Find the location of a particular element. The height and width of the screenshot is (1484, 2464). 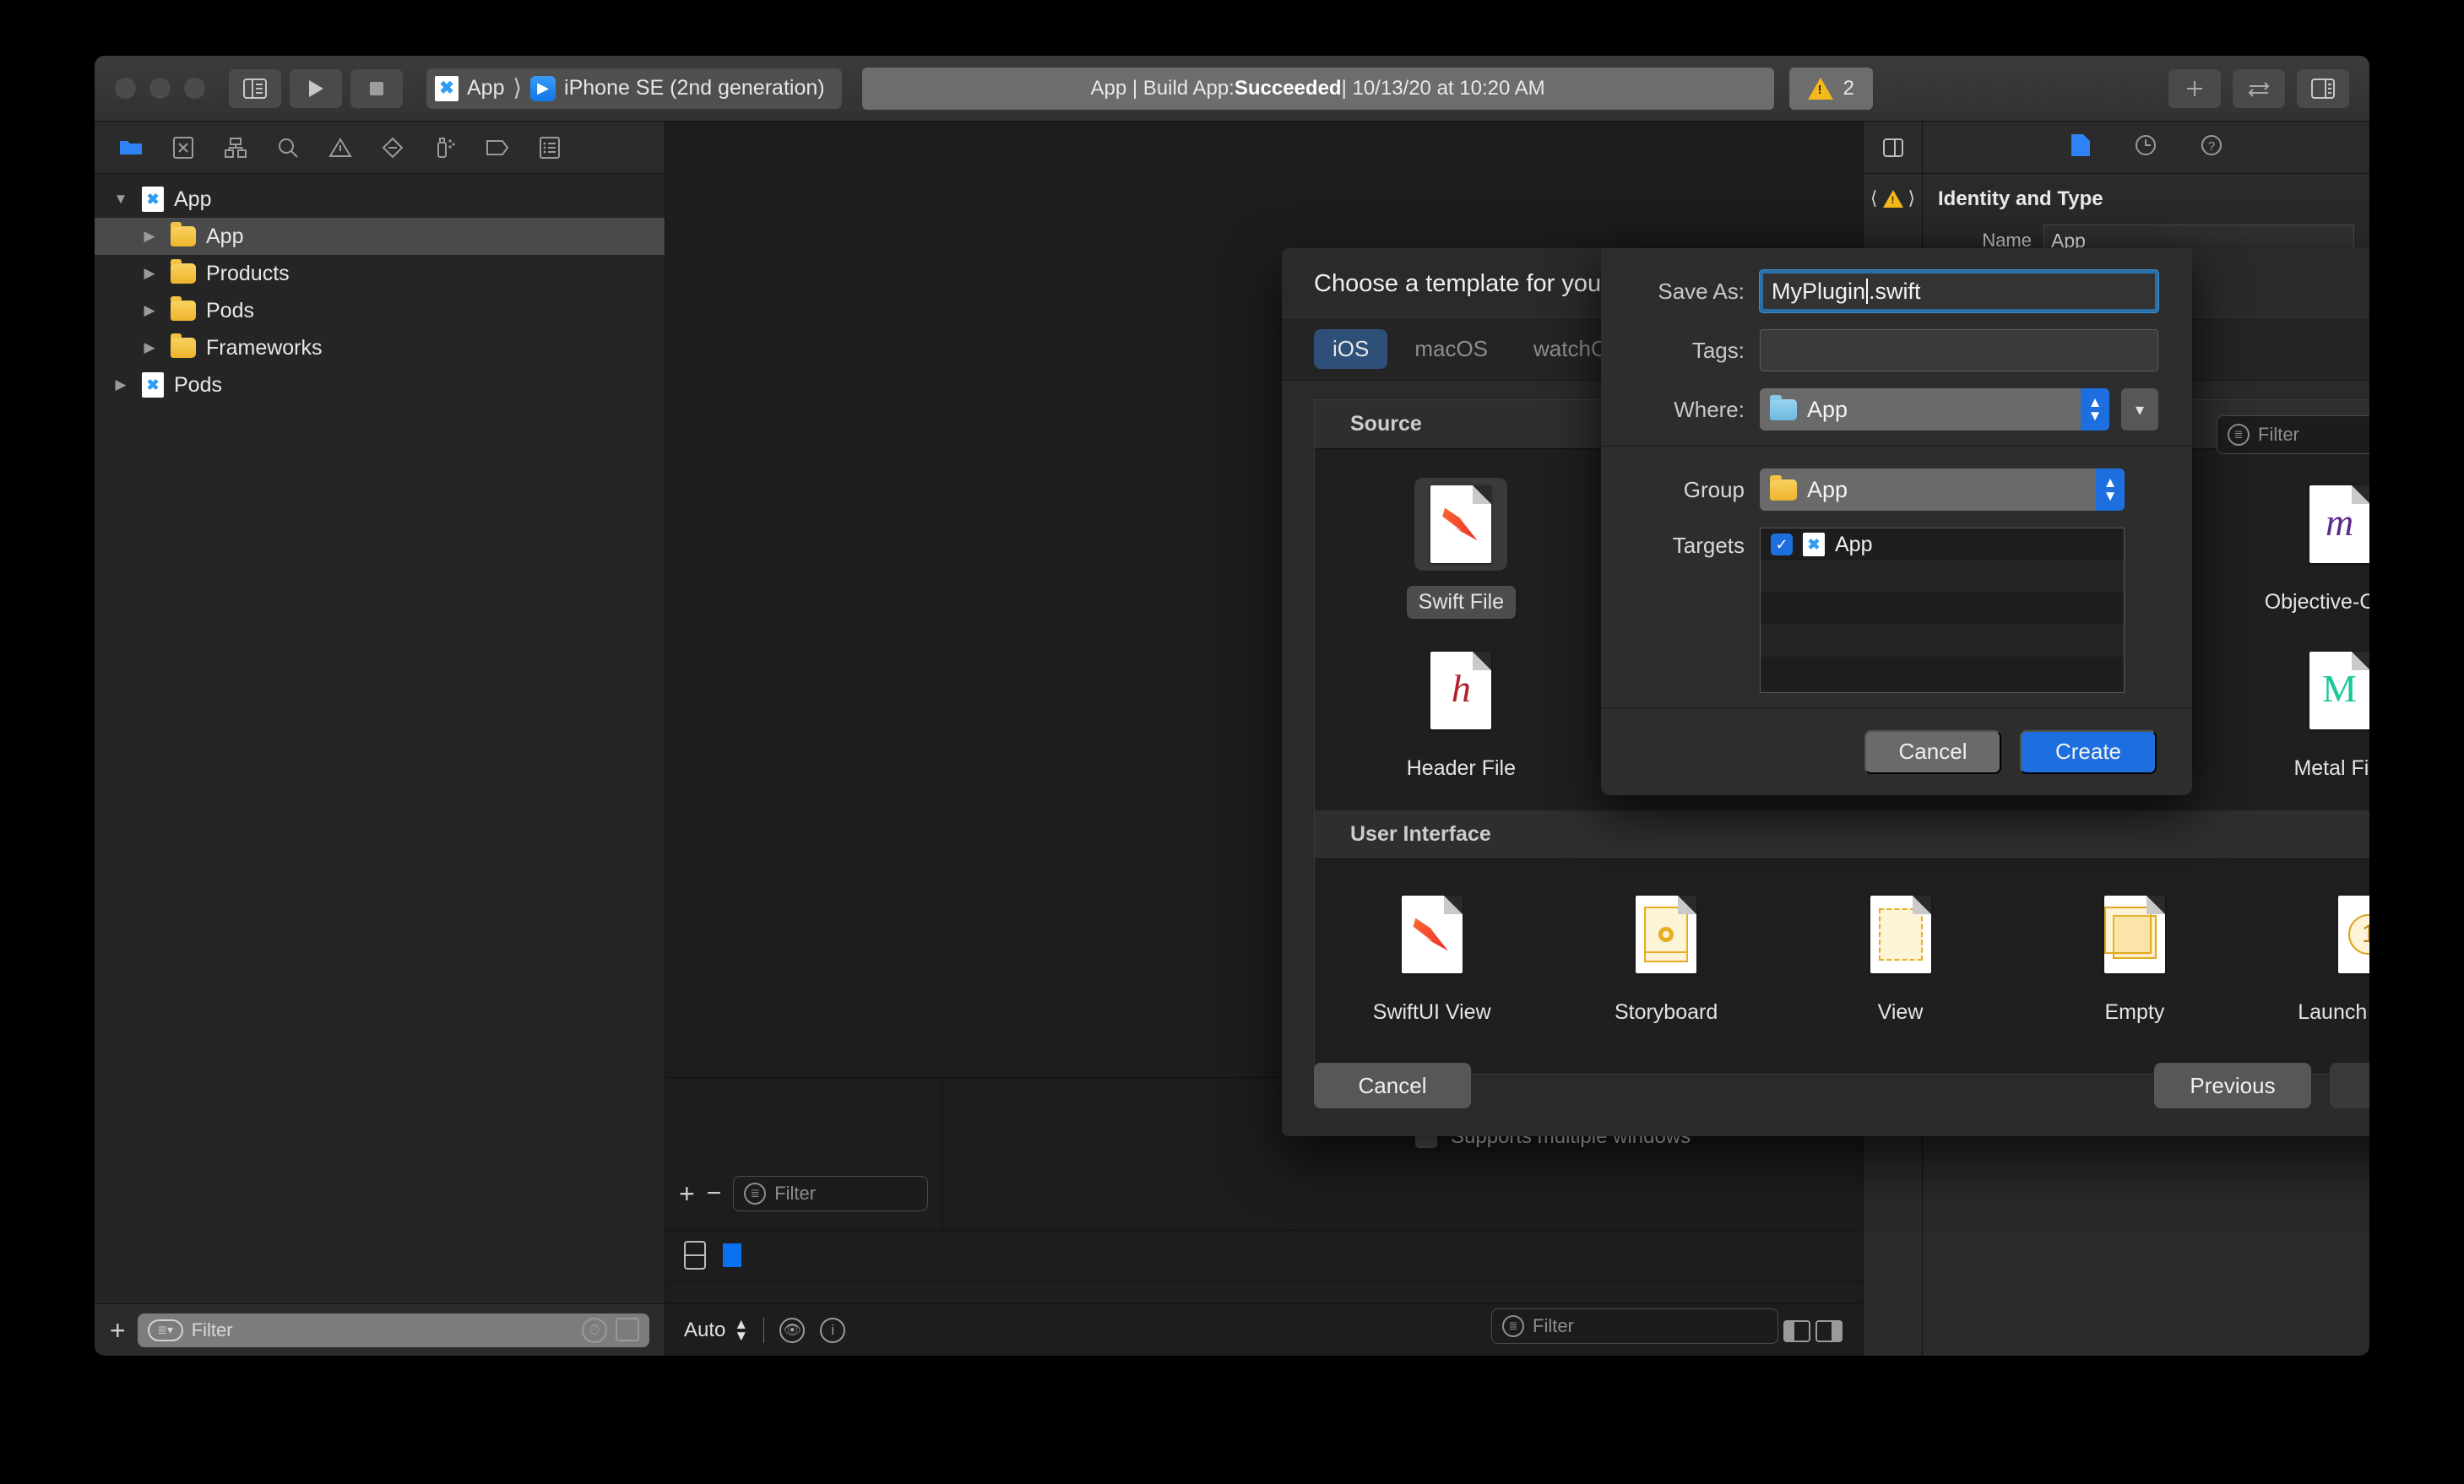

show-right-panel-button is located at coordinates (1829, 1331).